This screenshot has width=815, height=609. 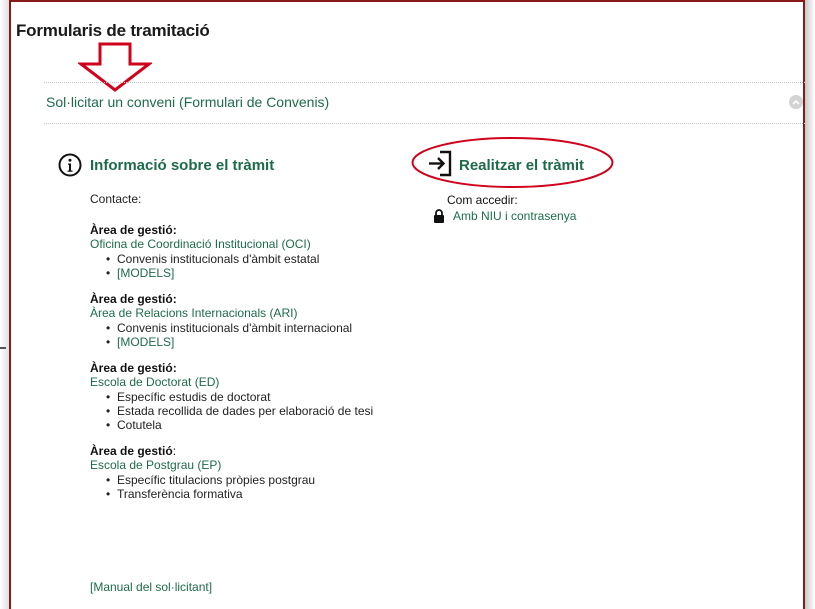 I want to click on access-row: Amb NIU i contrasenya, so click(x=504, y=216).